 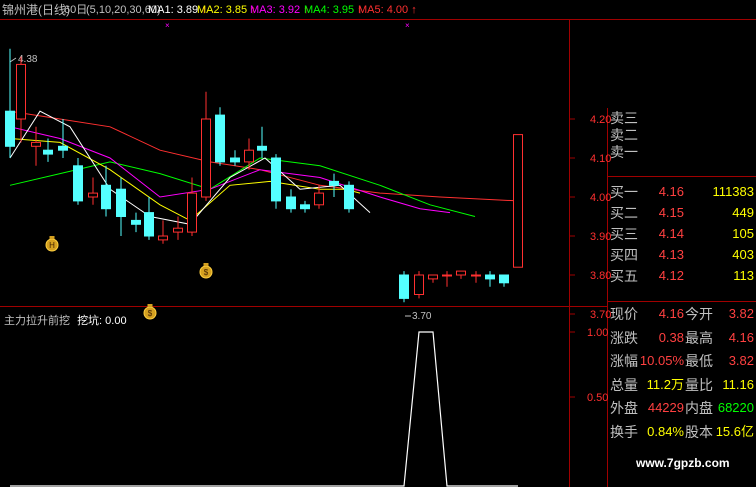 I want to click on stat-label-right: 内盘, so click(x=699, y=408).